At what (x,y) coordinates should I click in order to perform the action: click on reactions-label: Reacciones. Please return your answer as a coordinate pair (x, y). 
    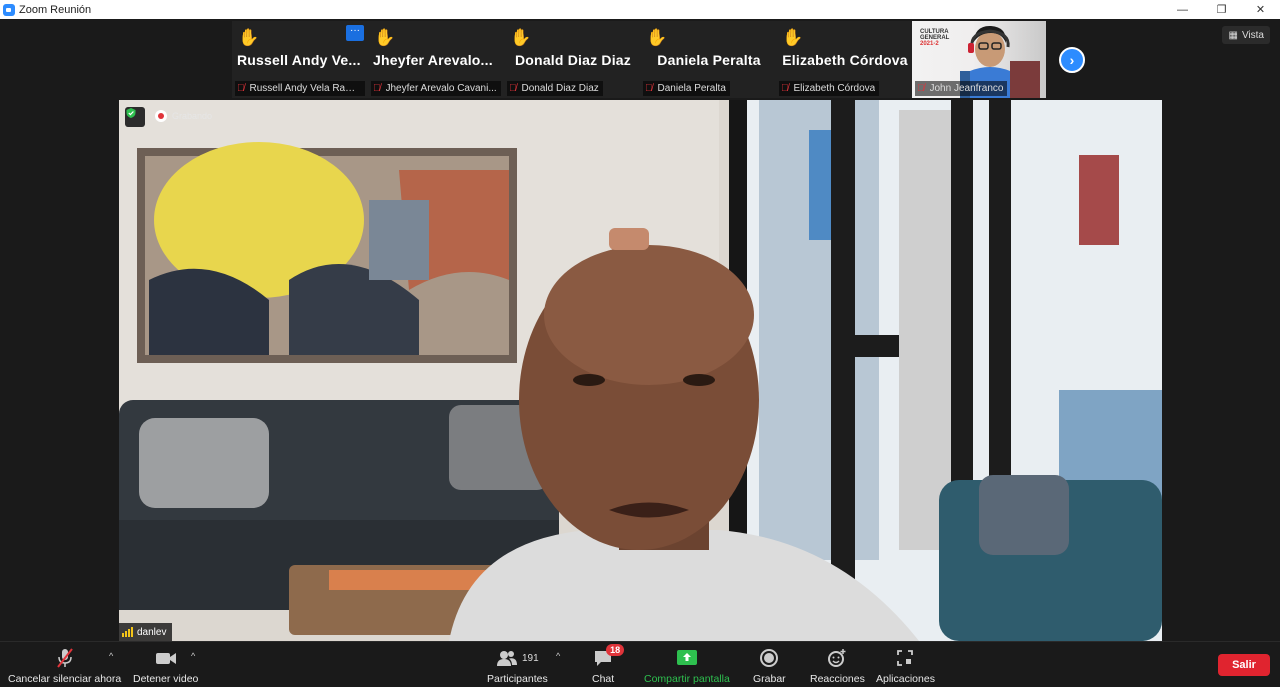
    Looking at the image, I should click on (837, 679).